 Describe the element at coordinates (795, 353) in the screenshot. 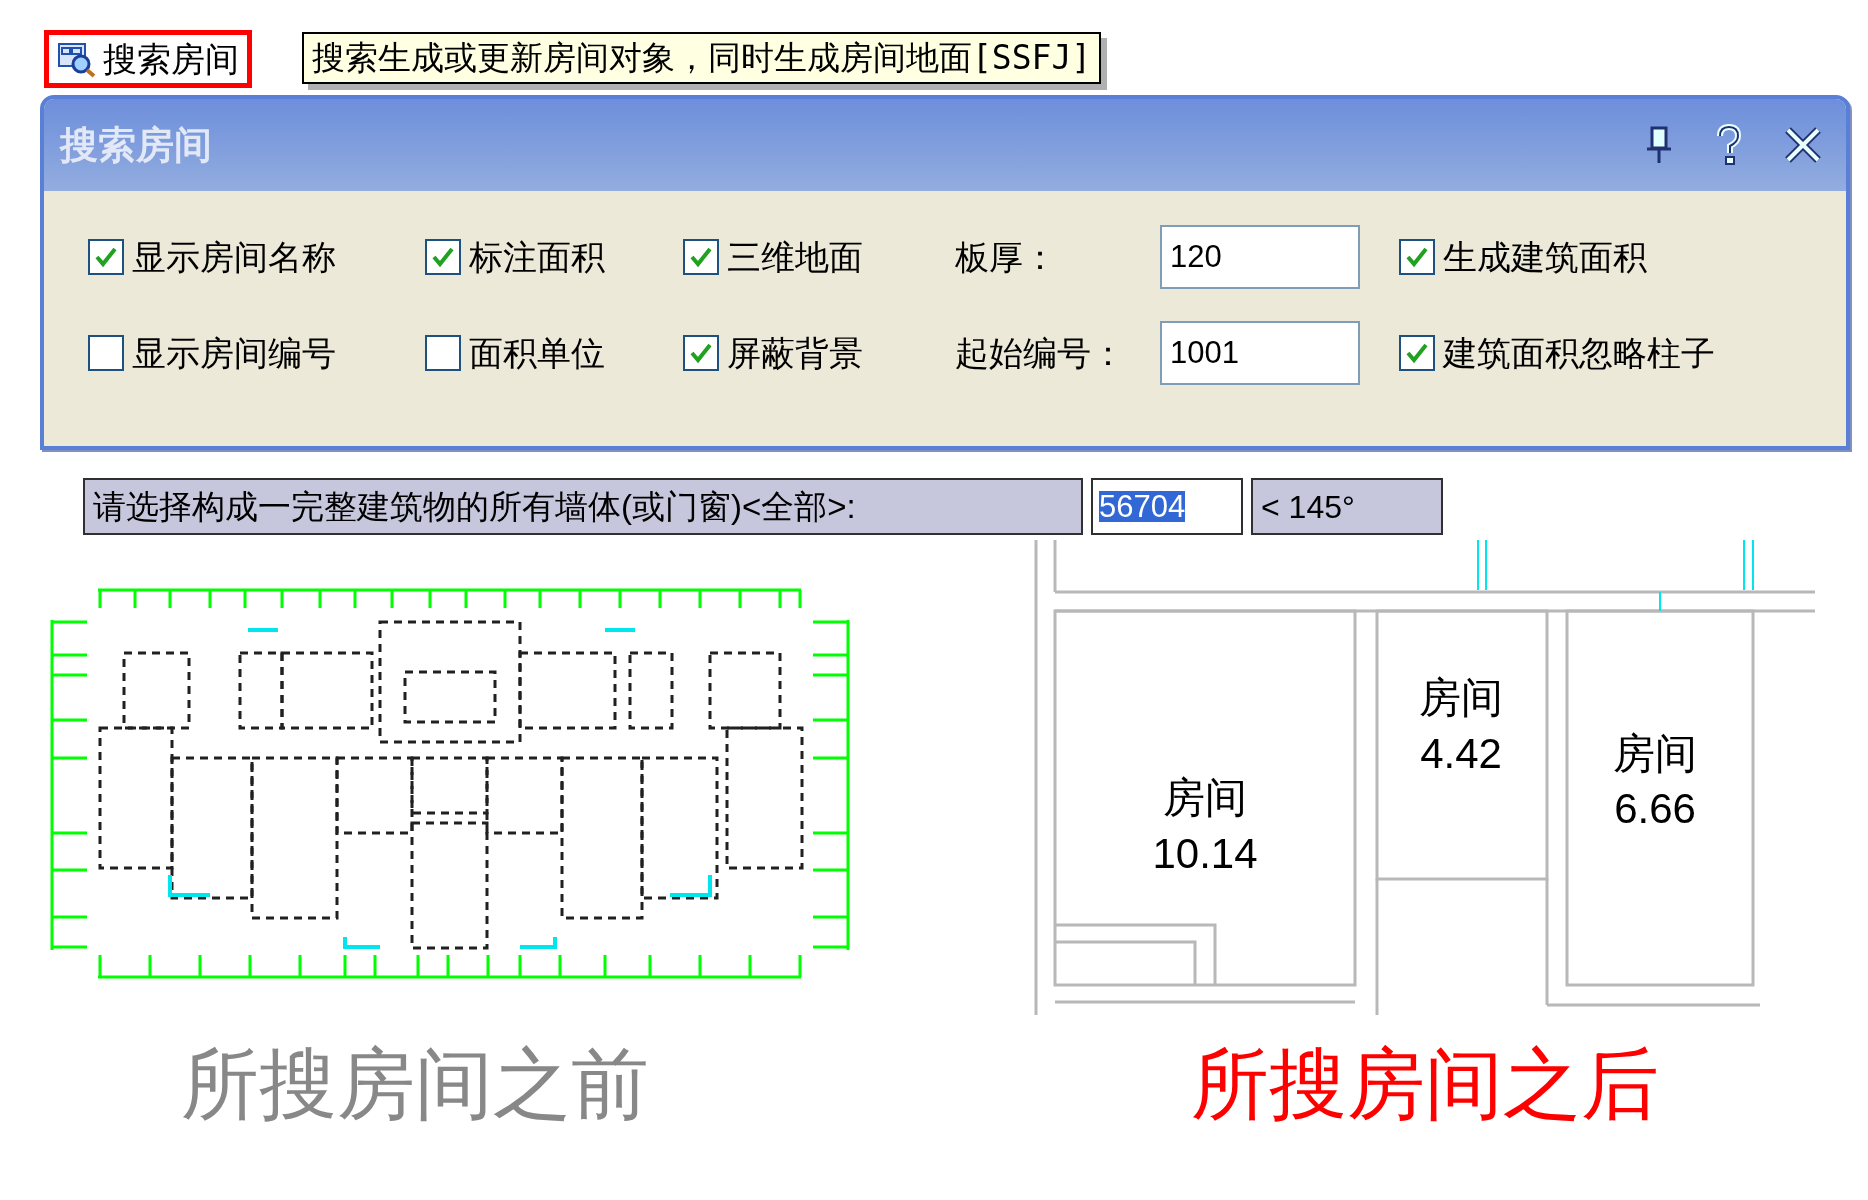

I see `checkbox-label: 屏蔽背景` at that location.